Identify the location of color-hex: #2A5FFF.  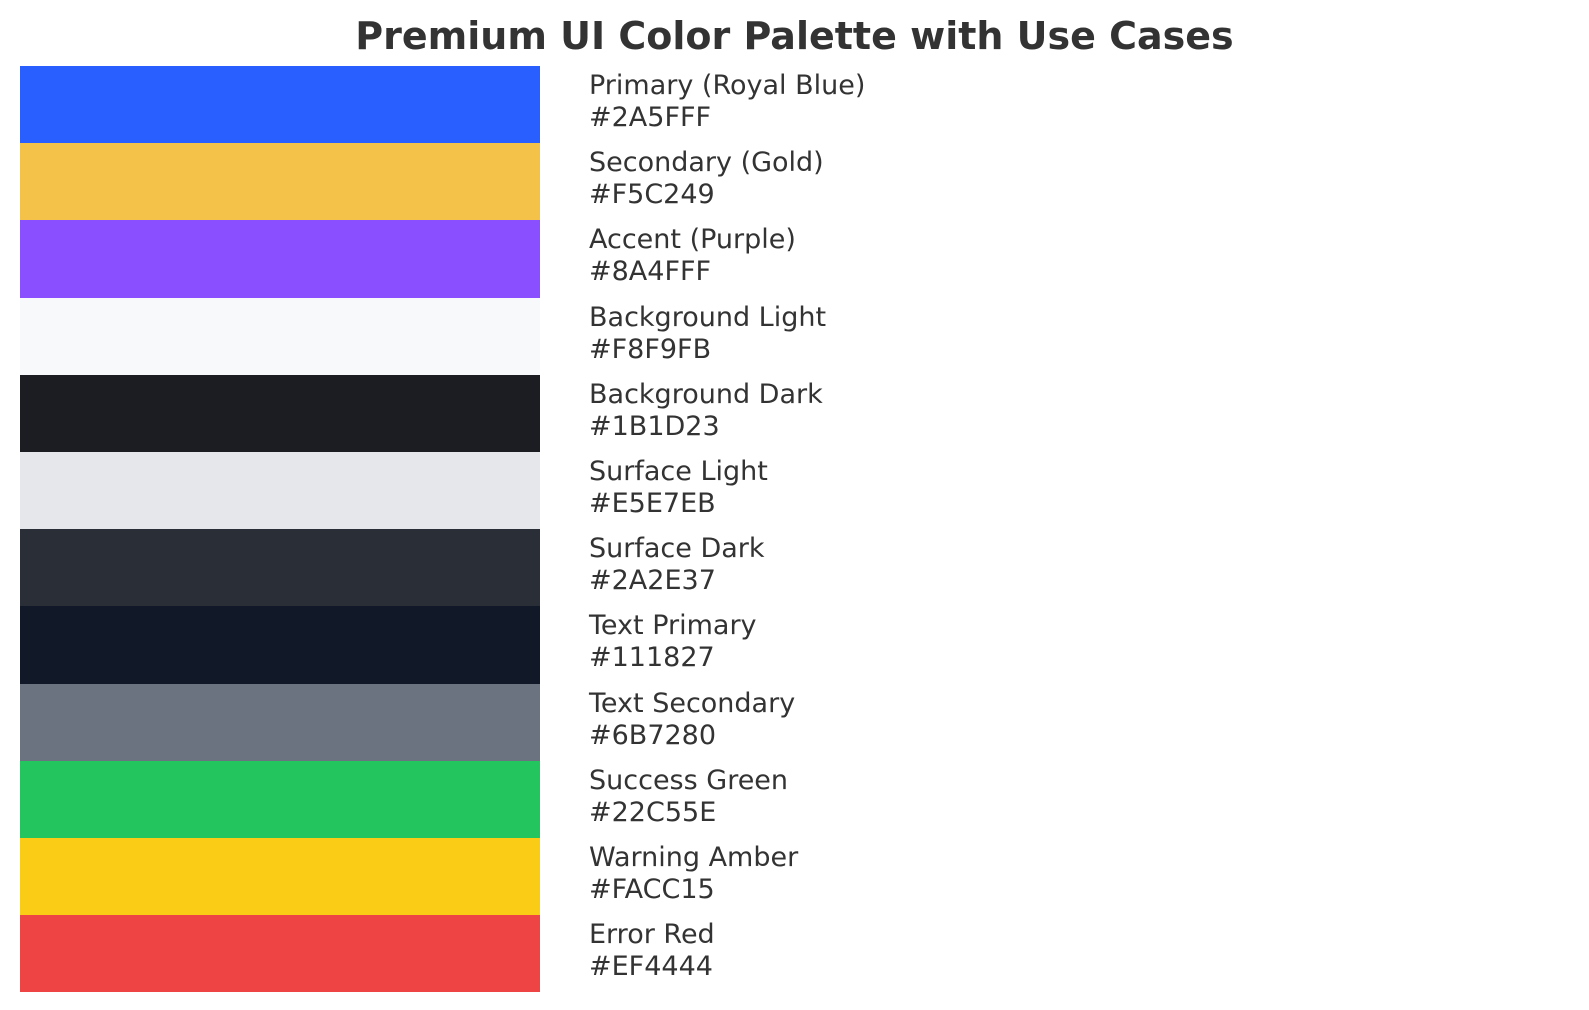
(650, 117).